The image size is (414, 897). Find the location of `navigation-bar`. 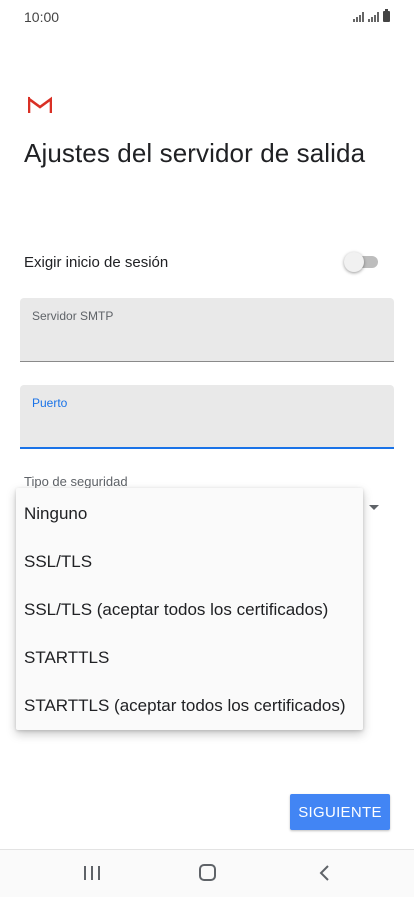

navigation-bar is located at coordinates (207, 873).